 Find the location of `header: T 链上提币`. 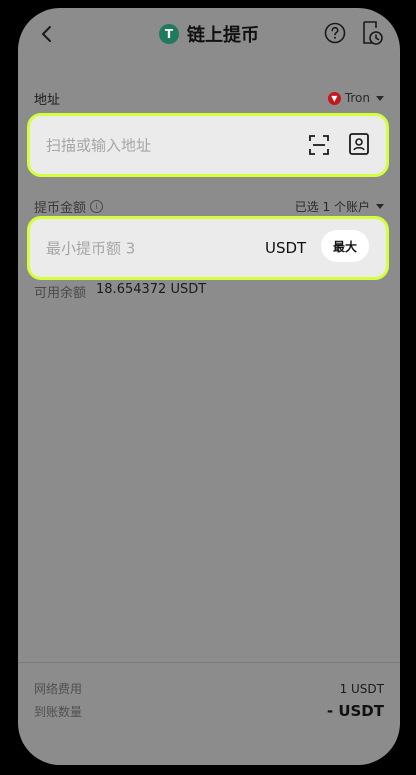

header: T 链上提币 is located at coordinates (209, 35).